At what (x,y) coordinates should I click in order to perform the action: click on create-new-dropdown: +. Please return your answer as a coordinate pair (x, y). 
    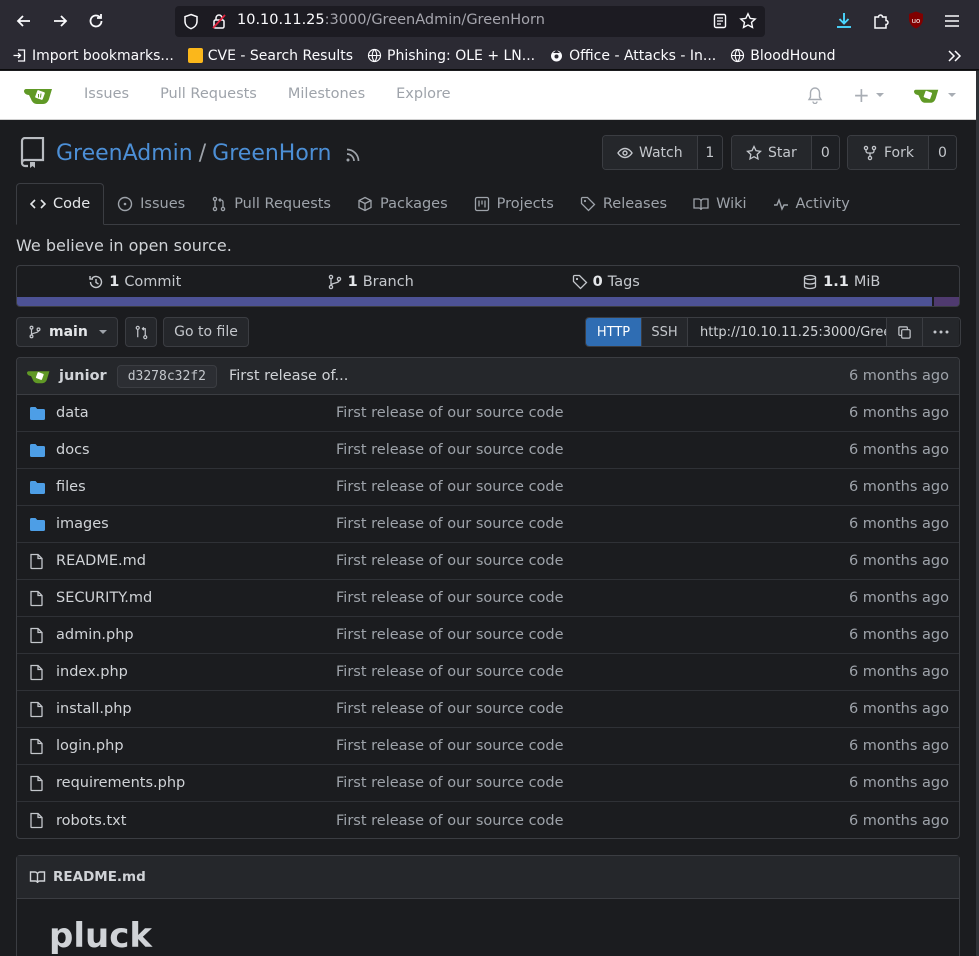
    Looking at the image, I should click on (868, 95).